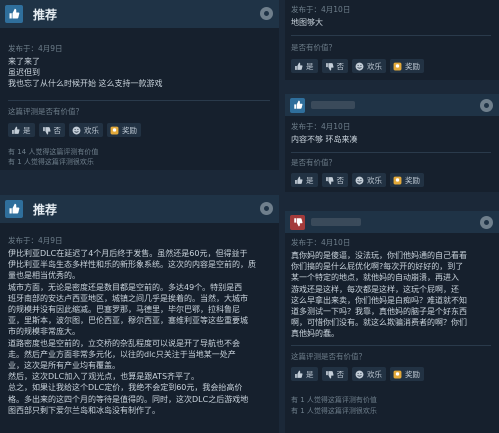 Image resolution: width=499 pixels, height=433 pixels. I want to click on review-line: 总之，如果让我给这个DLC定价，我绝不会定到60元，我会抬高价, so click(125, 388).